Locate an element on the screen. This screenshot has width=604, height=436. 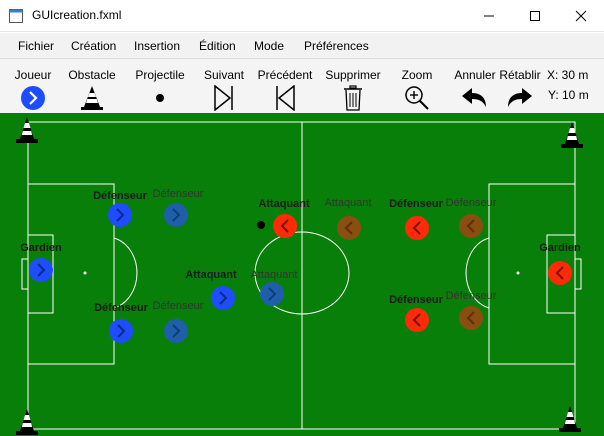
tool-annuler: Annuler is located at coordinates (475, 86).